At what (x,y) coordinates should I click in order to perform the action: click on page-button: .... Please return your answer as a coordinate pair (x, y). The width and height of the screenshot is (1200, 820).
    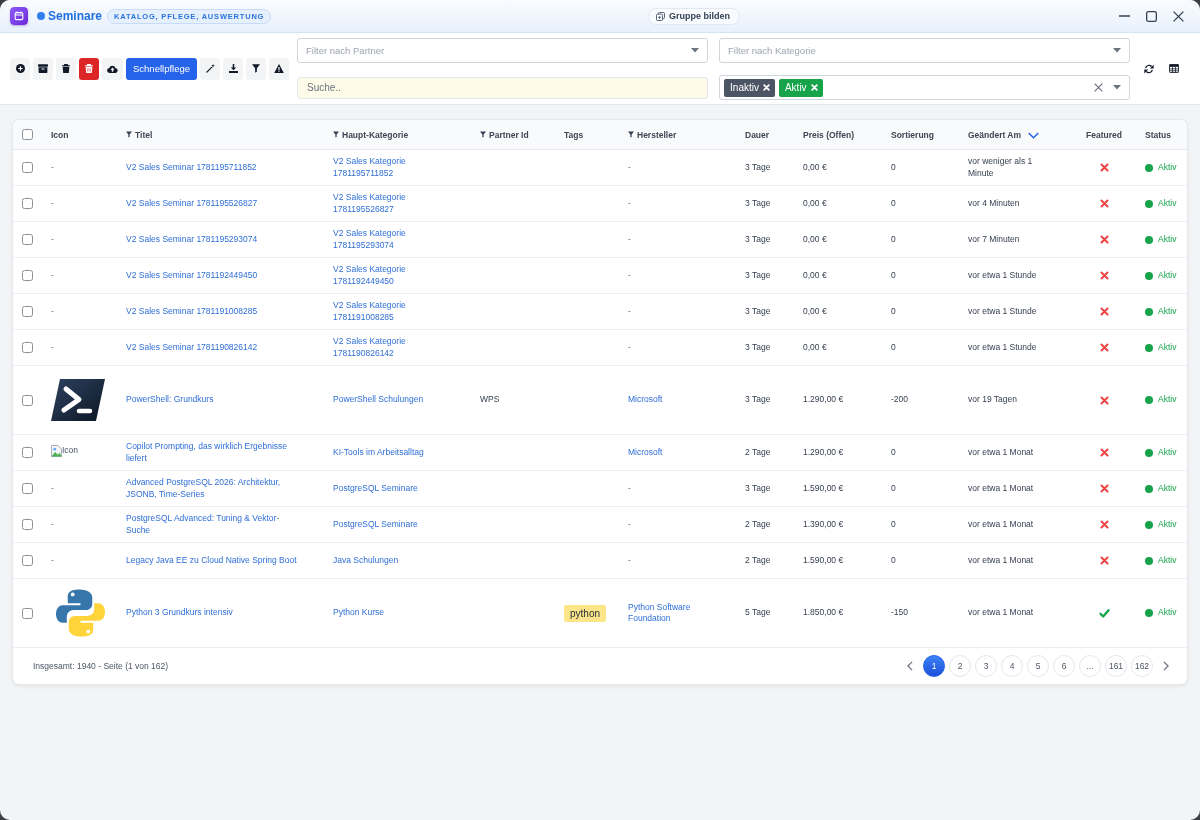
    Looking at the image, I should click on (1090, 666).